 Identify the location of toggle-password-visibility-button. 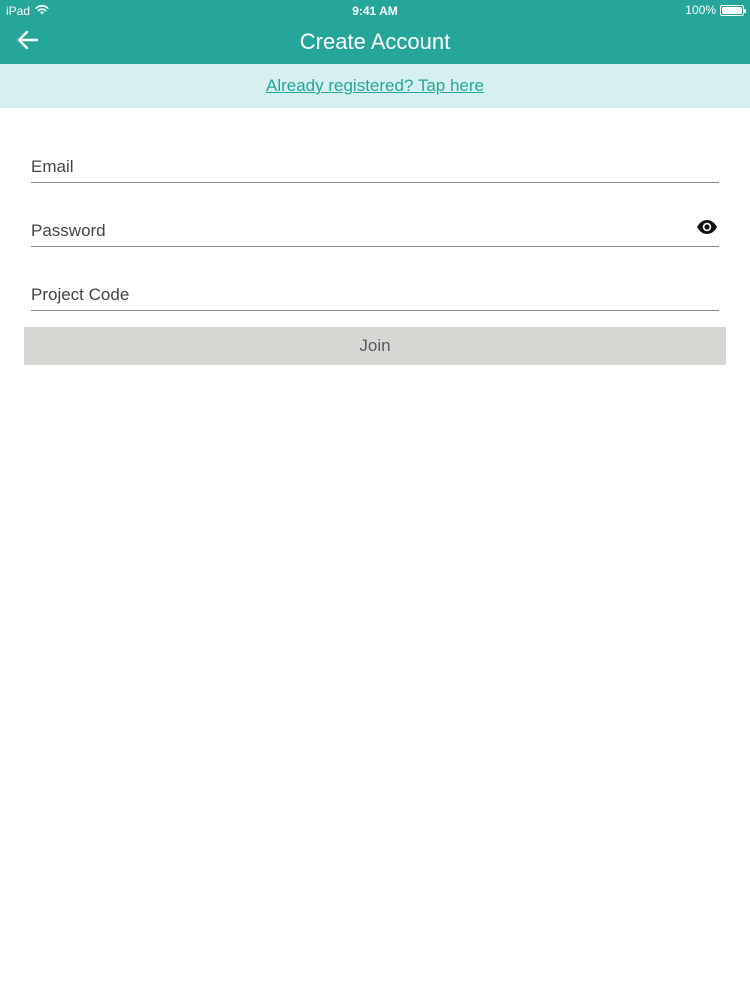
(707, 229).